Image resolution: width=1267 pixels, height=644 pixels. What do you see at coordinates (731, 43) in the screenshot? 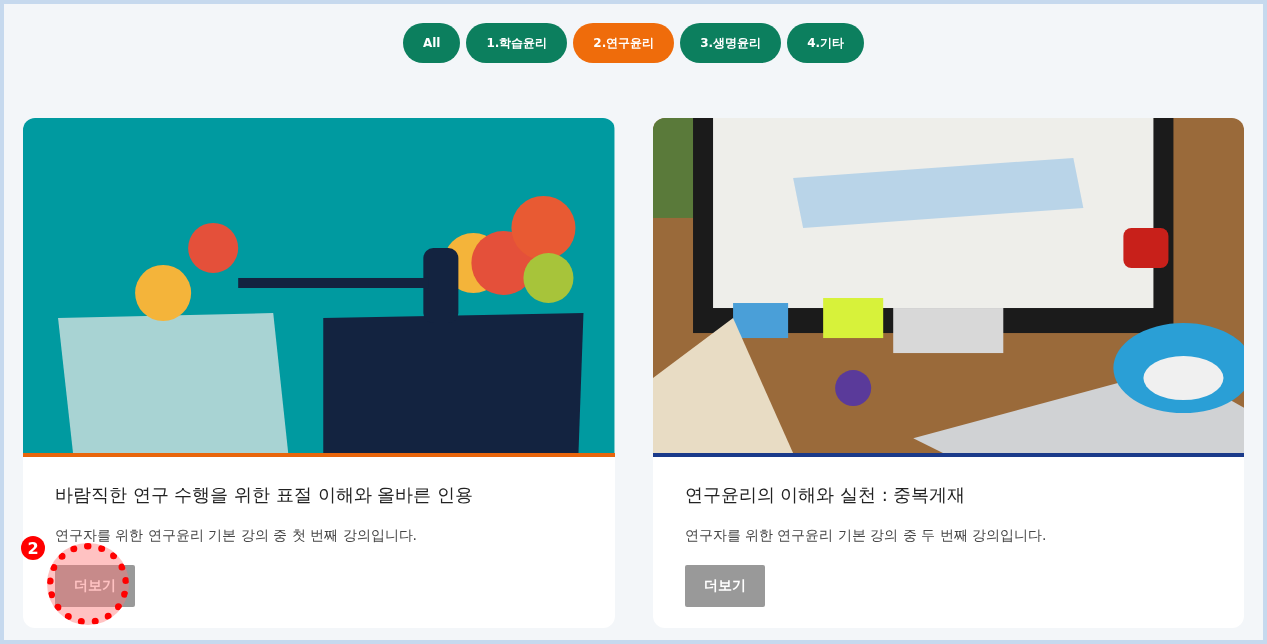
I see `category-tab: 3.생명윤리` at bounding box center [731, 43].